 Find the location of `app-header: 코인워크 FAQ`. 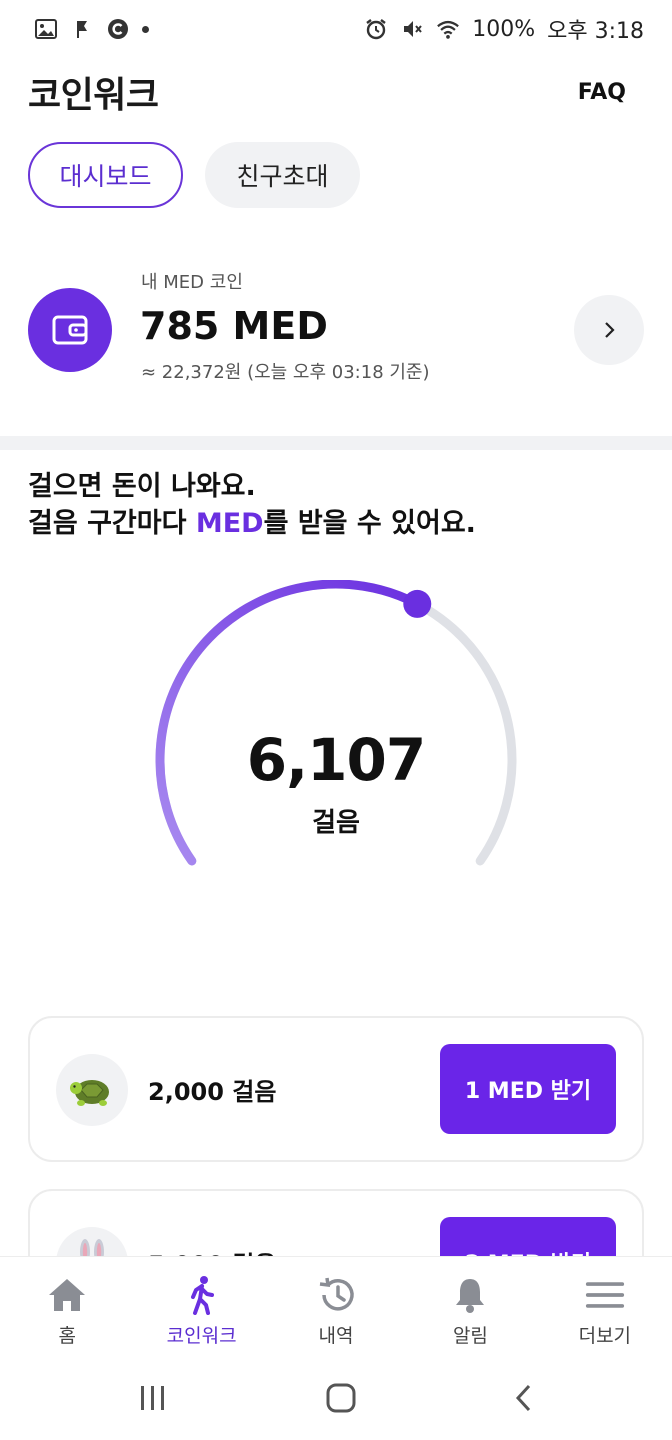

app-header: 코인워크 FAQ is located at coordinates (336, 92).